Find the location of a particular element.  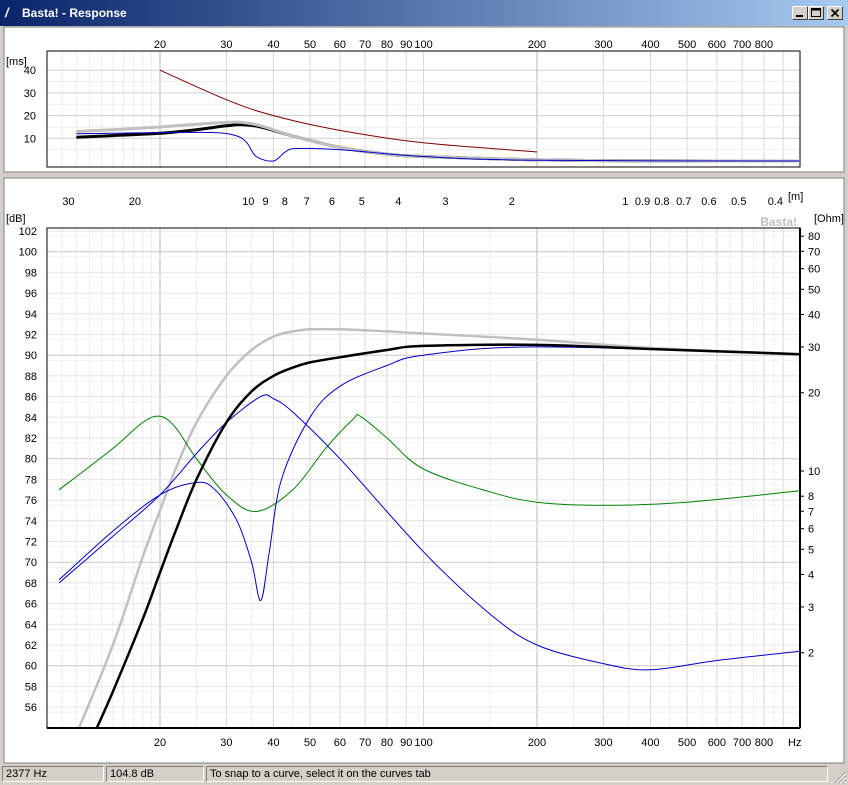

app-icon: / is located at coordinates (7, 12).